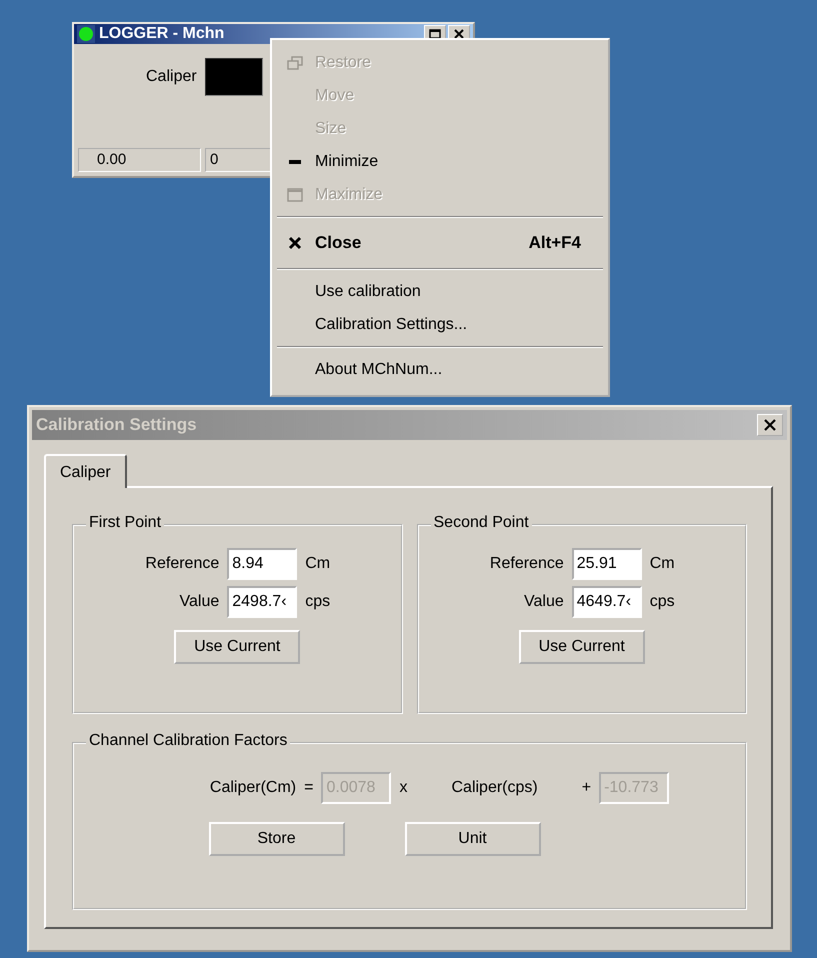 The width and height of the screenshot is (817, 958). What do you see at coordinates (472, 839) in the screenshot?
I see `dialog-button: Unit` at bounding box center [472, 839].